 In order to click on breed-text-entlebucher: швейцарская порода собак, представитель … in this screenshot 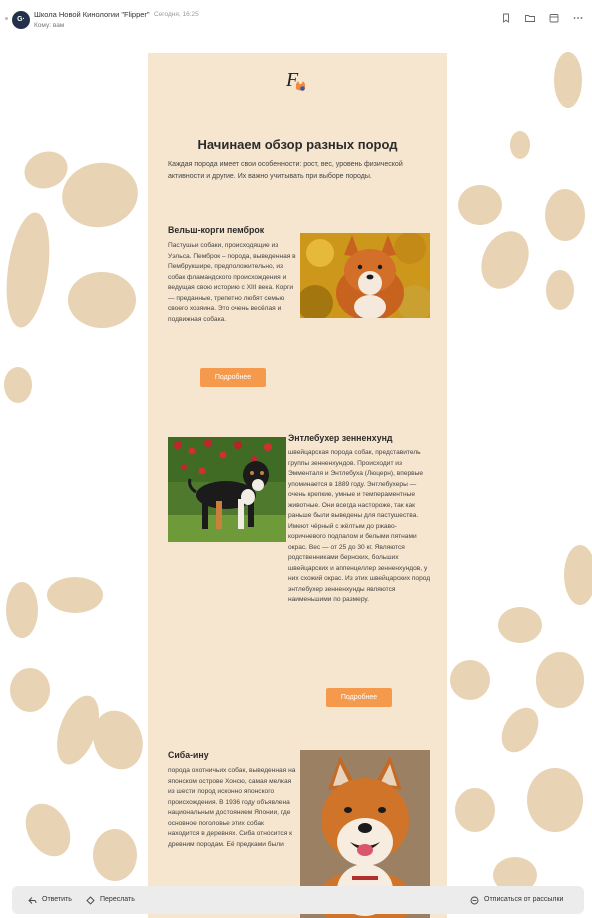, I will do `click(359, 526)`.